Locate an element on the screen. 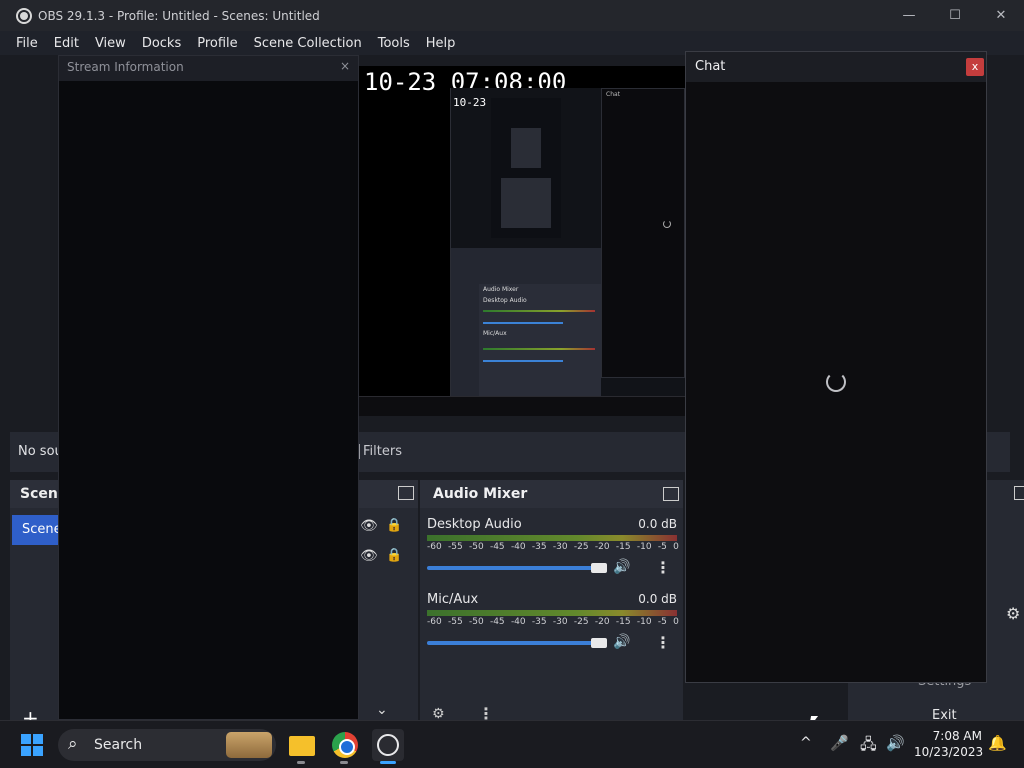 This screenshot has width=1024, height=768. chat-title: Chat is located at coordinates (710, 66).